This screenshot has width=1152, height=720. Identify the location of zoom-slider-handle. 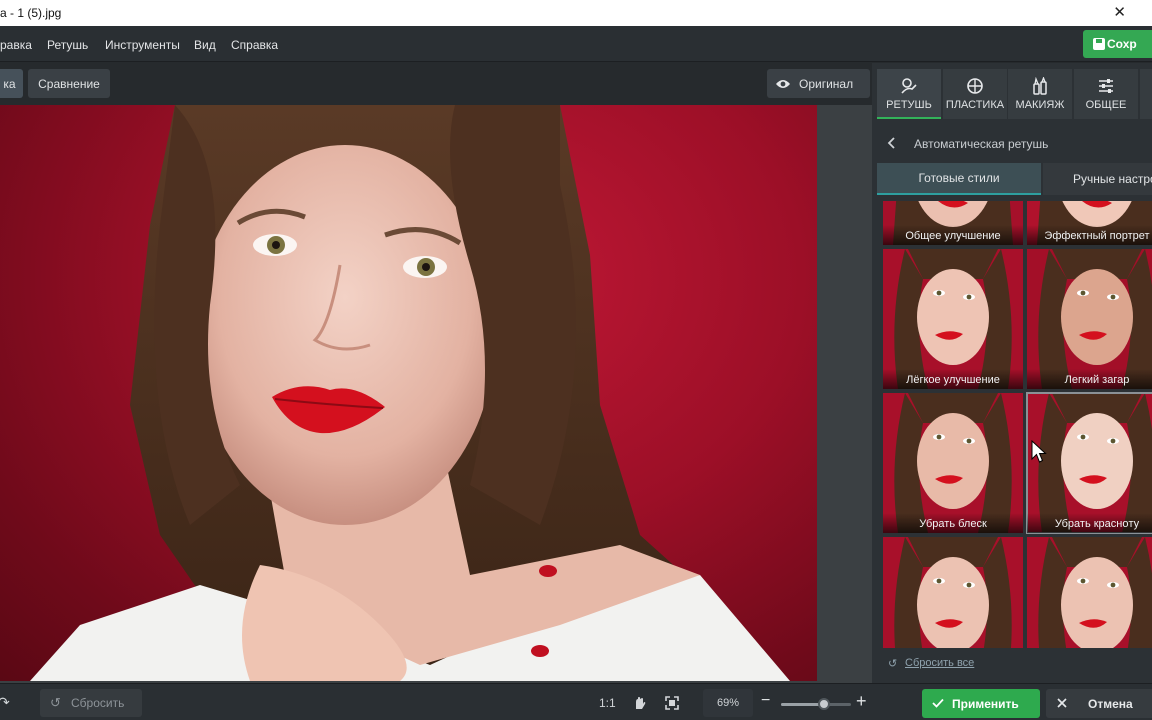
(824, 704).